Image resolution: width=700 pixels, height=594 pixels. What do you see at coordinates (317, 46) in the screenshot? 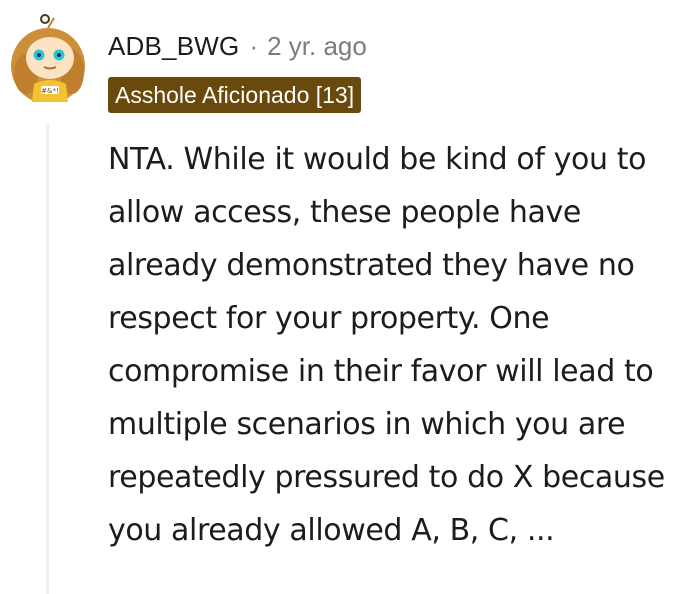
I see `comment-timestamp: 2 yr. ago` at bounding box center [317, 46].